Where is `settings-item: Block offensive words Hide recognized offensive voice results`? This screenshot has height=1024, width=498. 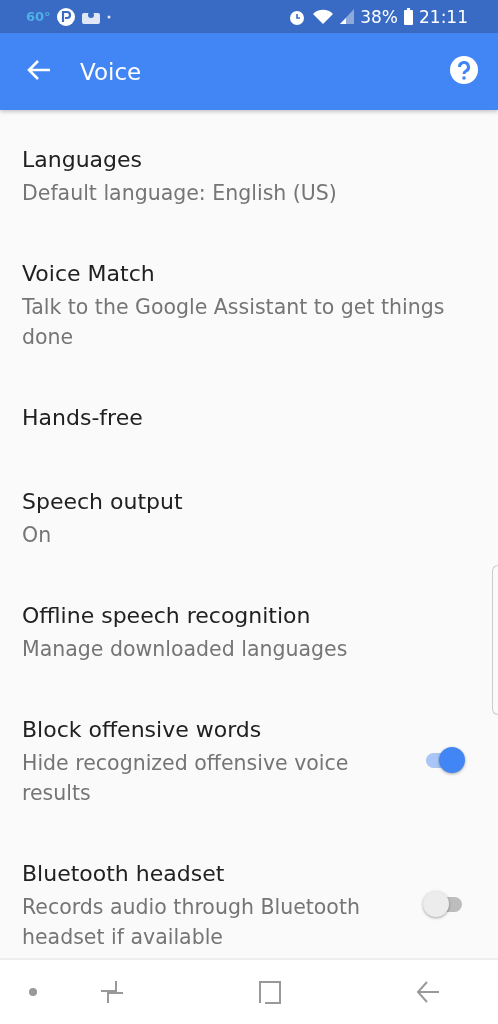
settings-item: Block offensive words Hide recognized offensive voice results is located at coordinates (245, 760).